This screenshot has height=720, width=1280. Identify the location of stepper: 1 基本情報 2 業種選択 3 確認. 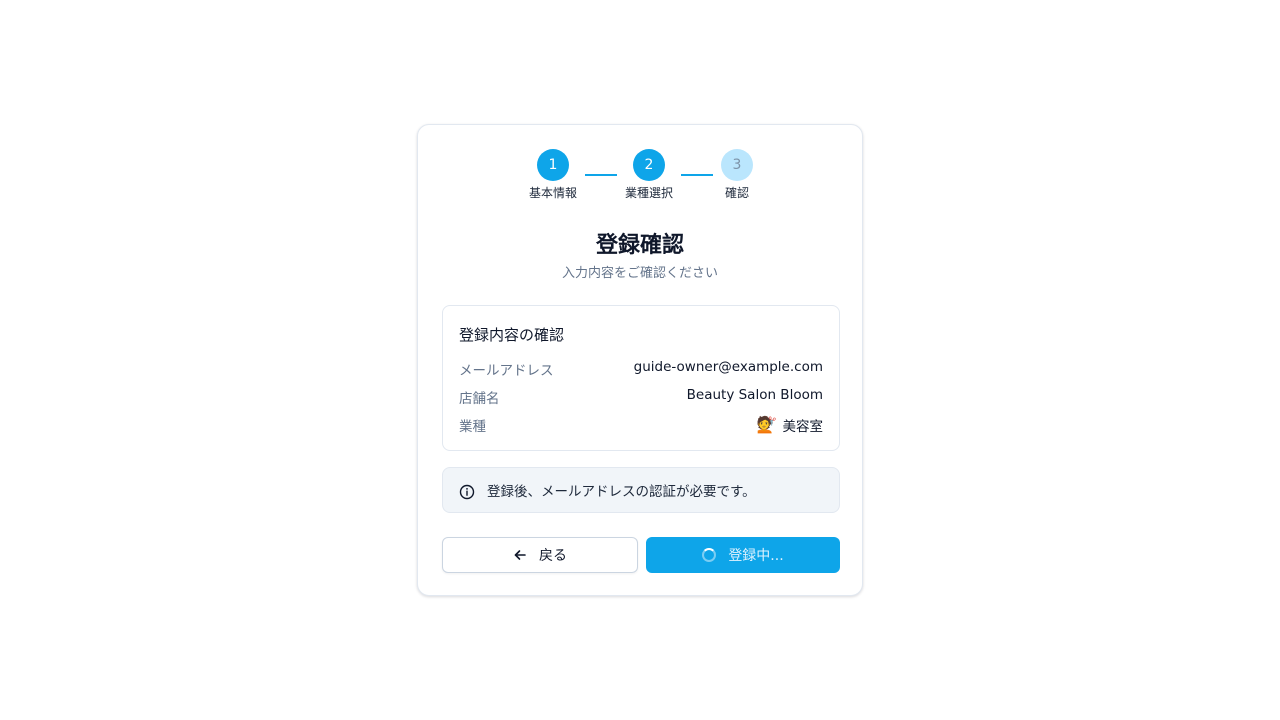
(640, 170).